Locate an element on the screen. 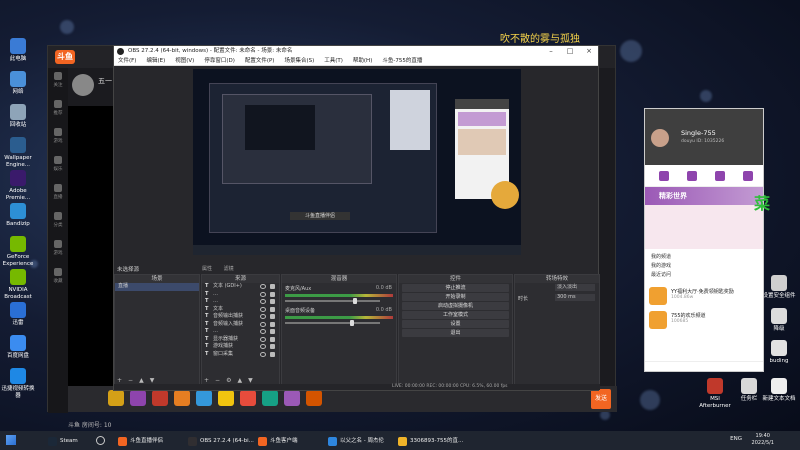 This screenshot has width=800, height=450. search-icon is located at coordinates (100, 440).